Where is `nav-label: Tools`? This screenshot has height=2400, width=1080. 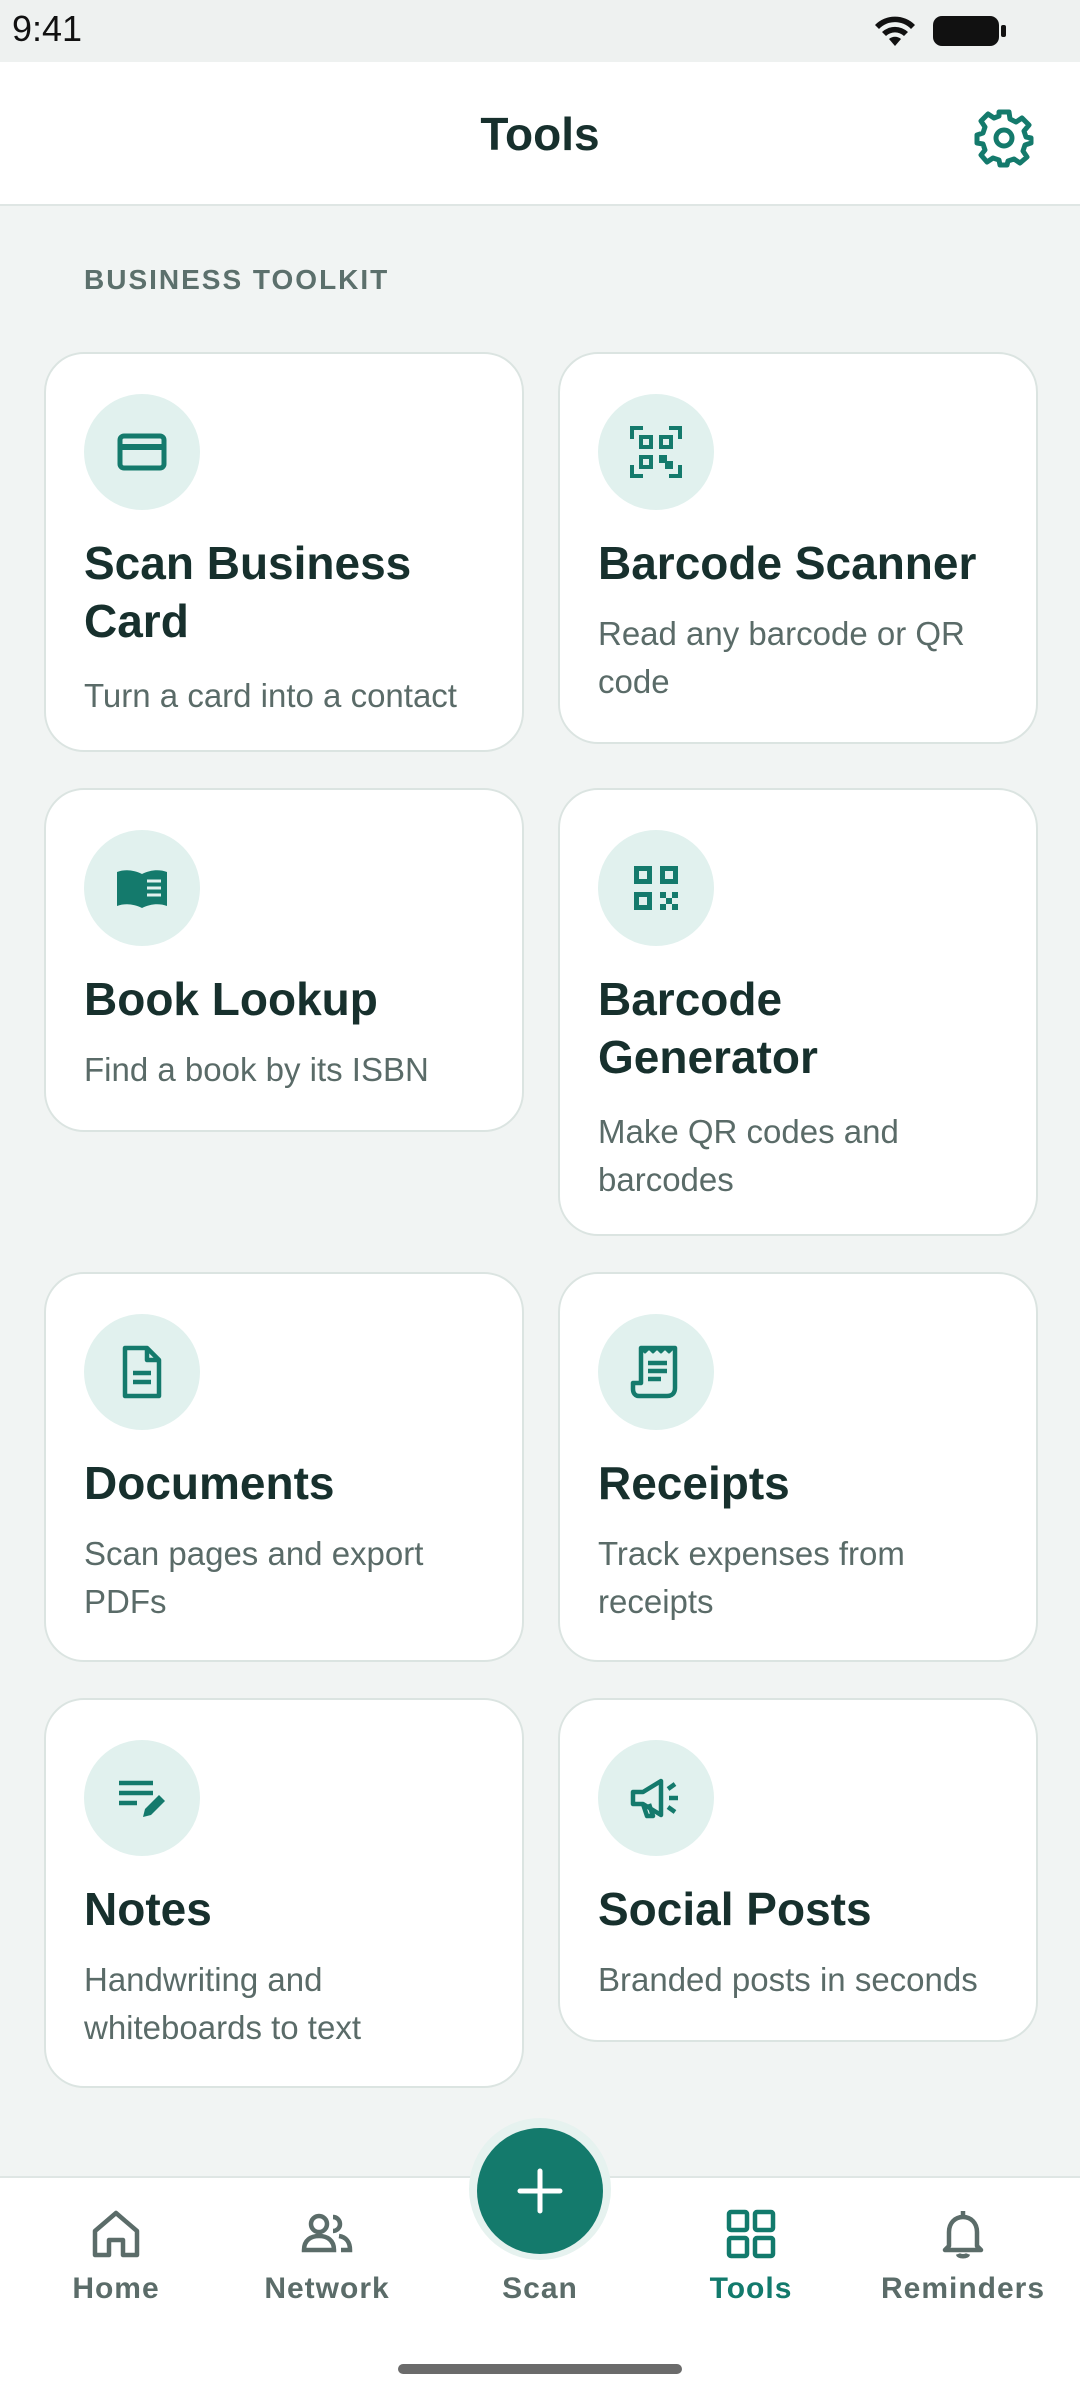
nav-label: Tools is located at coordinates (751, 2288).